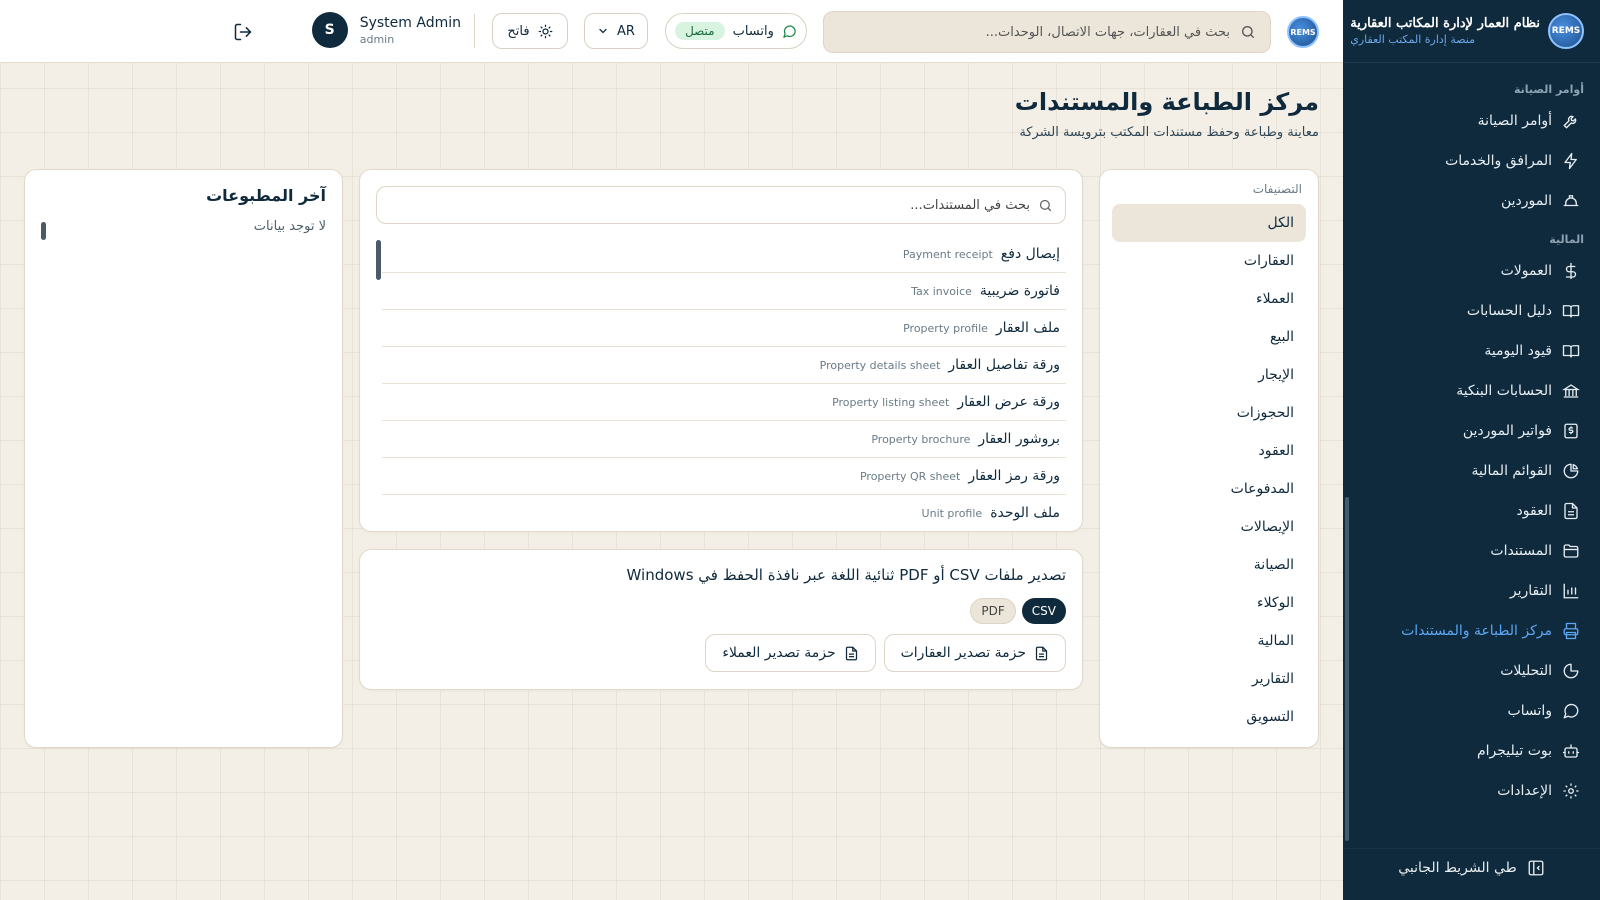  What do you see at coordinates (1471, 671) in the screenshot?
I see `sidebar-item-analytics: التحليلات` at bounding box center [1471, 671].